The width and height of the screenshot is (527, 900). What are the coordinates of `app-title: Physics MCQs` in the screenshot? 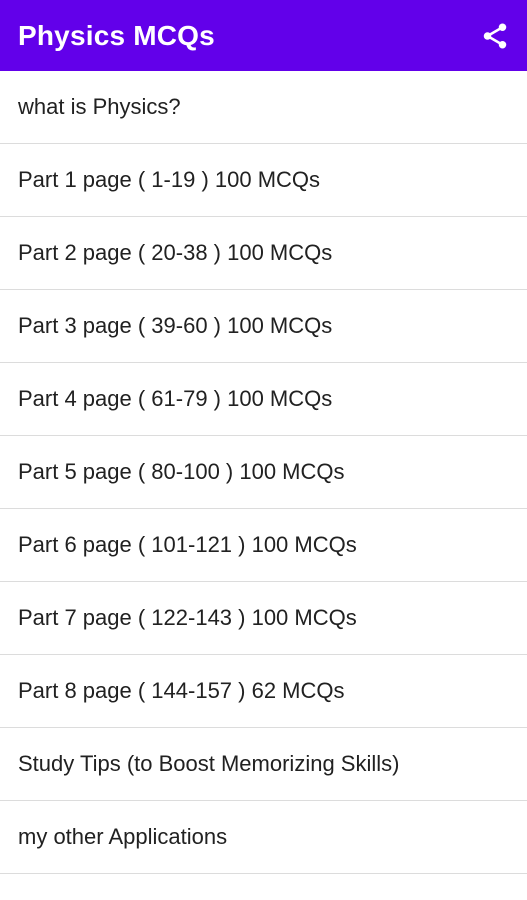 It's located at (116, 35).